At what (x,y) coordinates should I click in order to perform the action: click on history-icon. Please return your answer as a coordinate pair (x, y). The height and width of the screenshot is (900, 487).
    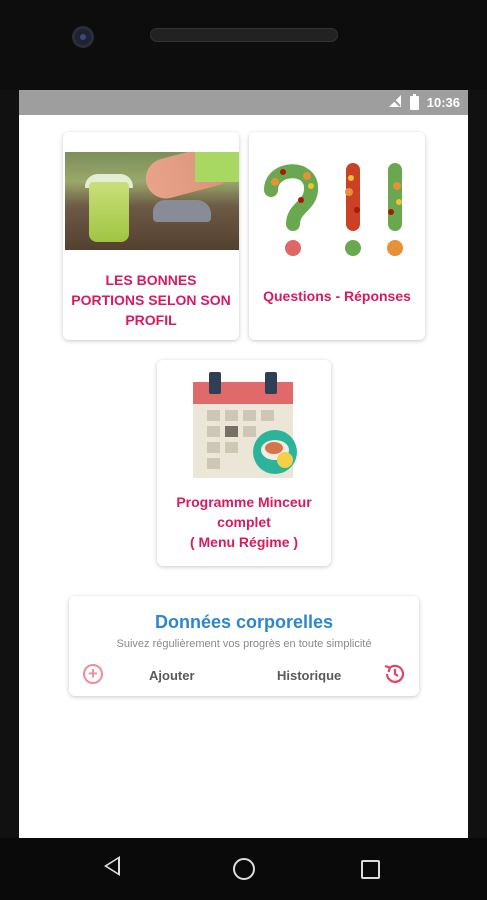
    Looking at the image, I should click on (395, 674).